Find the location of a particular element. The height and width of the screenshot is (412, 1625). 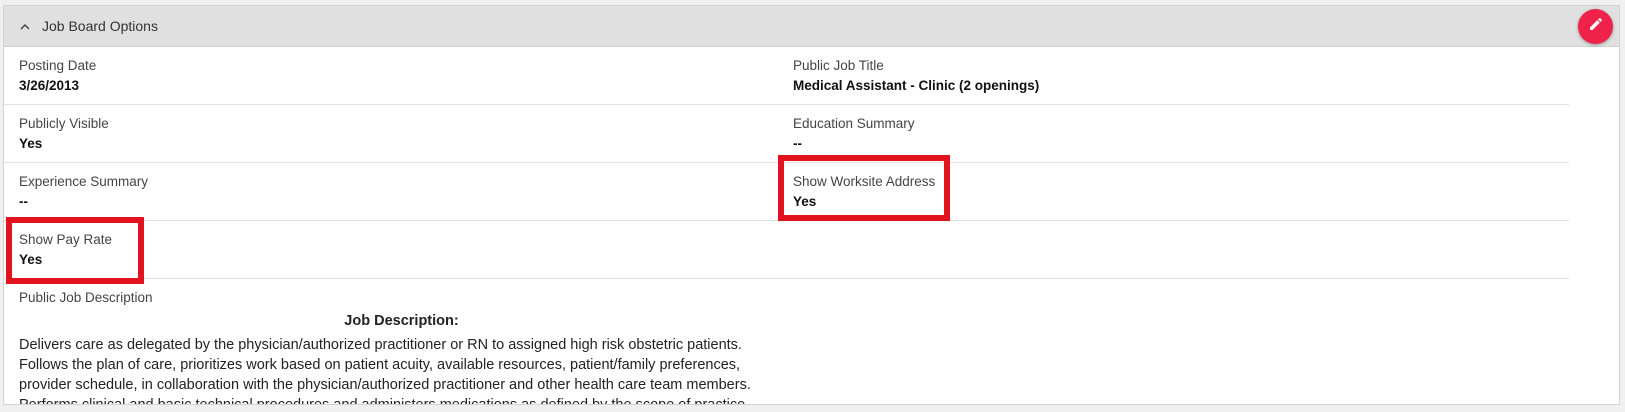

show-pay-rate-field: Show Pay Rate Yes is located at coordinates (389, 250).